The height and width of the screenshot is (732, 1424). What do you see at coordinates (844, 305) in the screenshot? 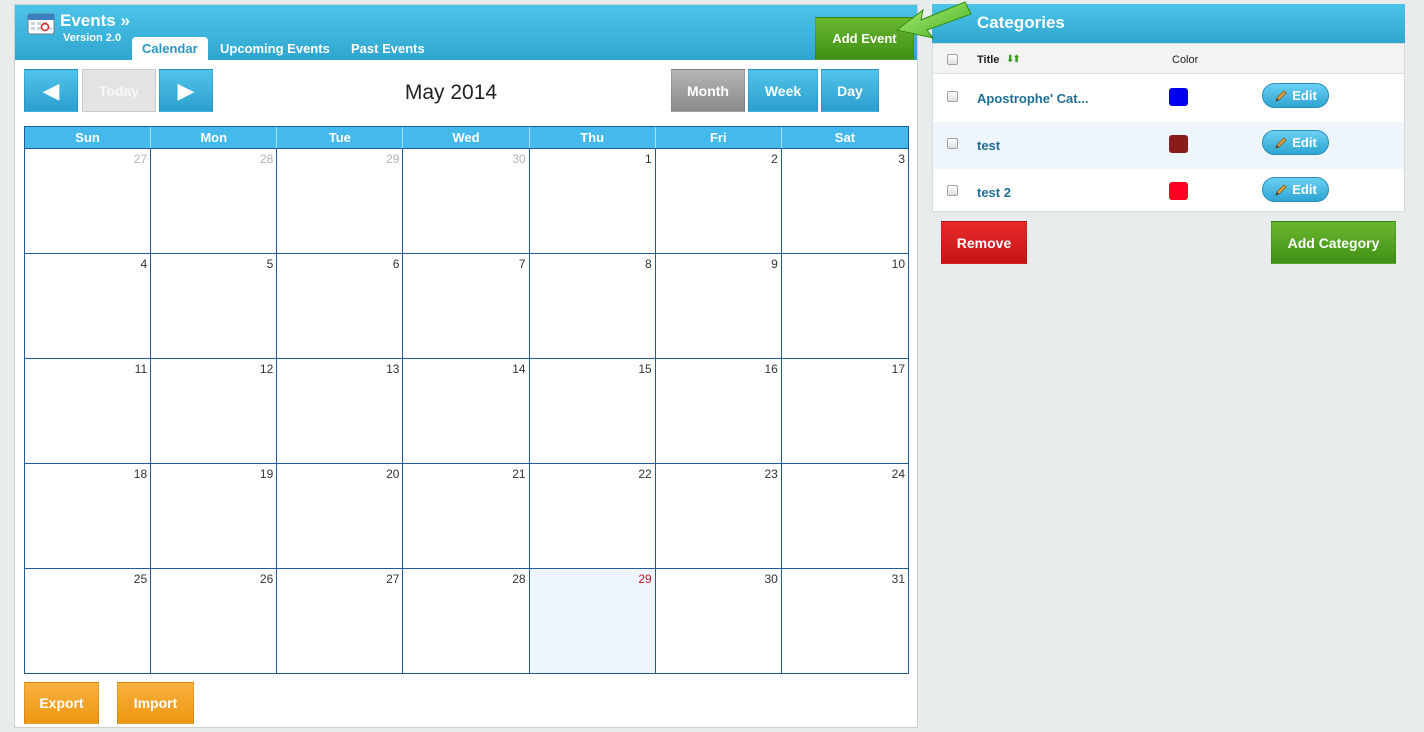
I see `calendar-day-cell: 10` at bounding box center [844, 305].